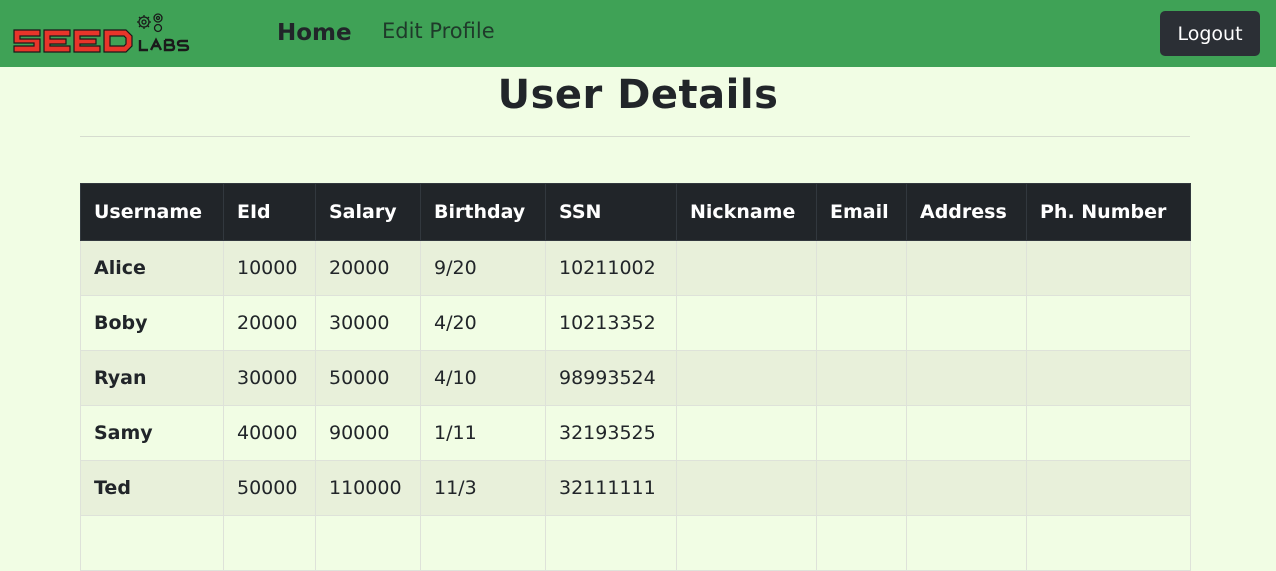 The image size is (1276, 571). I want to click on cell-eid: 50000, so click(269, 488).